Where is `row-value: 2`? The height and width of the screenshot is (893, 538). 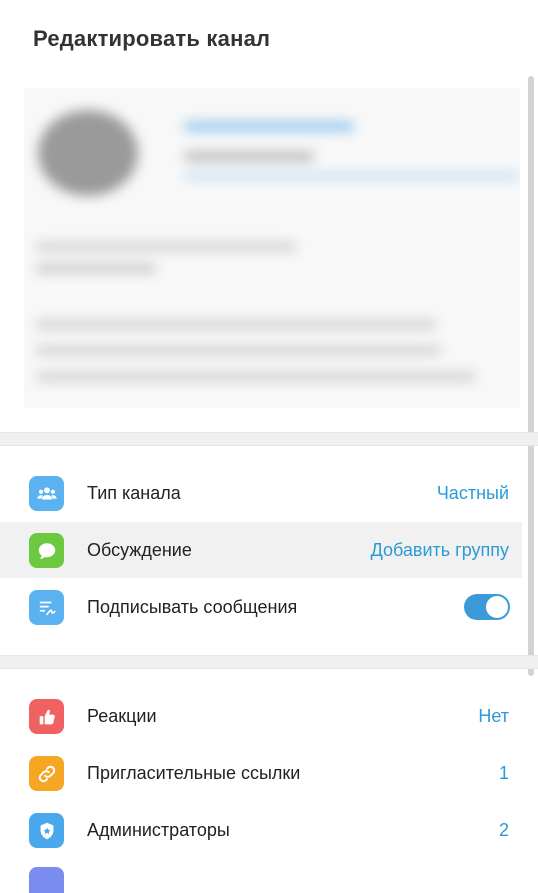
row-value: 2 is located at coordinates (503, 830).